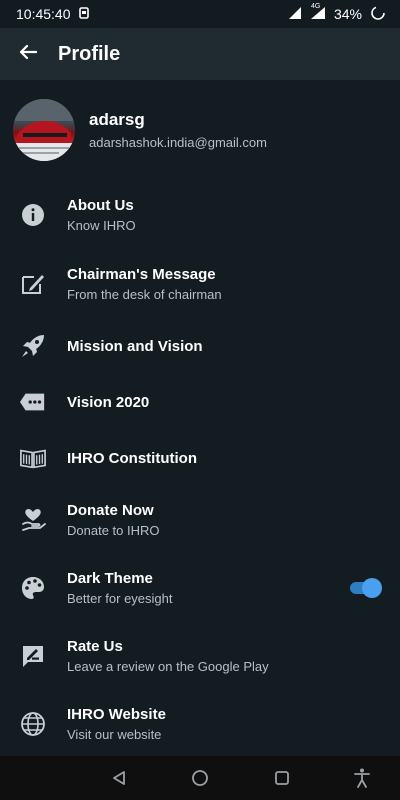  Describe the element at coordinates (200, 520) in the screenshot. I see `menu-item-donate-now: Donate Now Donate to IHRO` at that location.